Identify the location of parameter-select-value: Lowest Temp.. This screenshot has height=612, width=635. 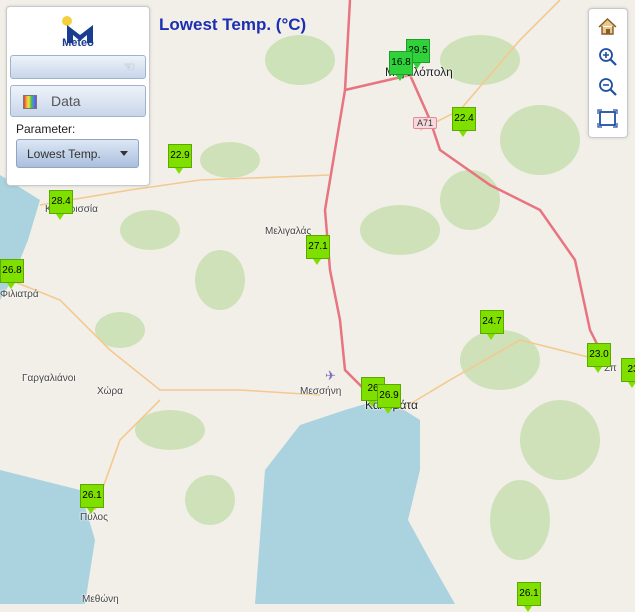
(64, 154).